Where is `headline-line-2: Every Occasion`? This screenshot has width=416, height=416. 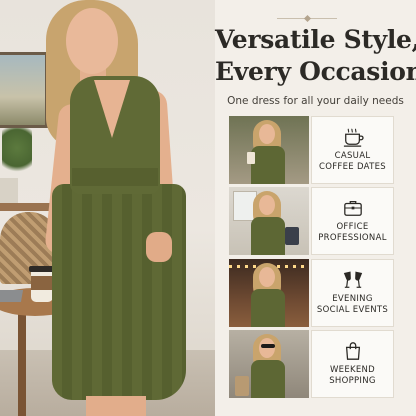
headline-line-2: Every Occasion is located at coordinates (315, 71).